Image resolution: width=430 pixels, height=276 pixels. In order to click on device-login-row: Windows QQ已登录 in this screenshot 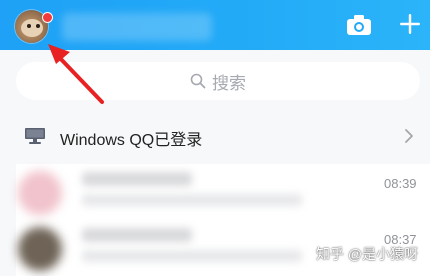, I will do `click(215, 136)`.